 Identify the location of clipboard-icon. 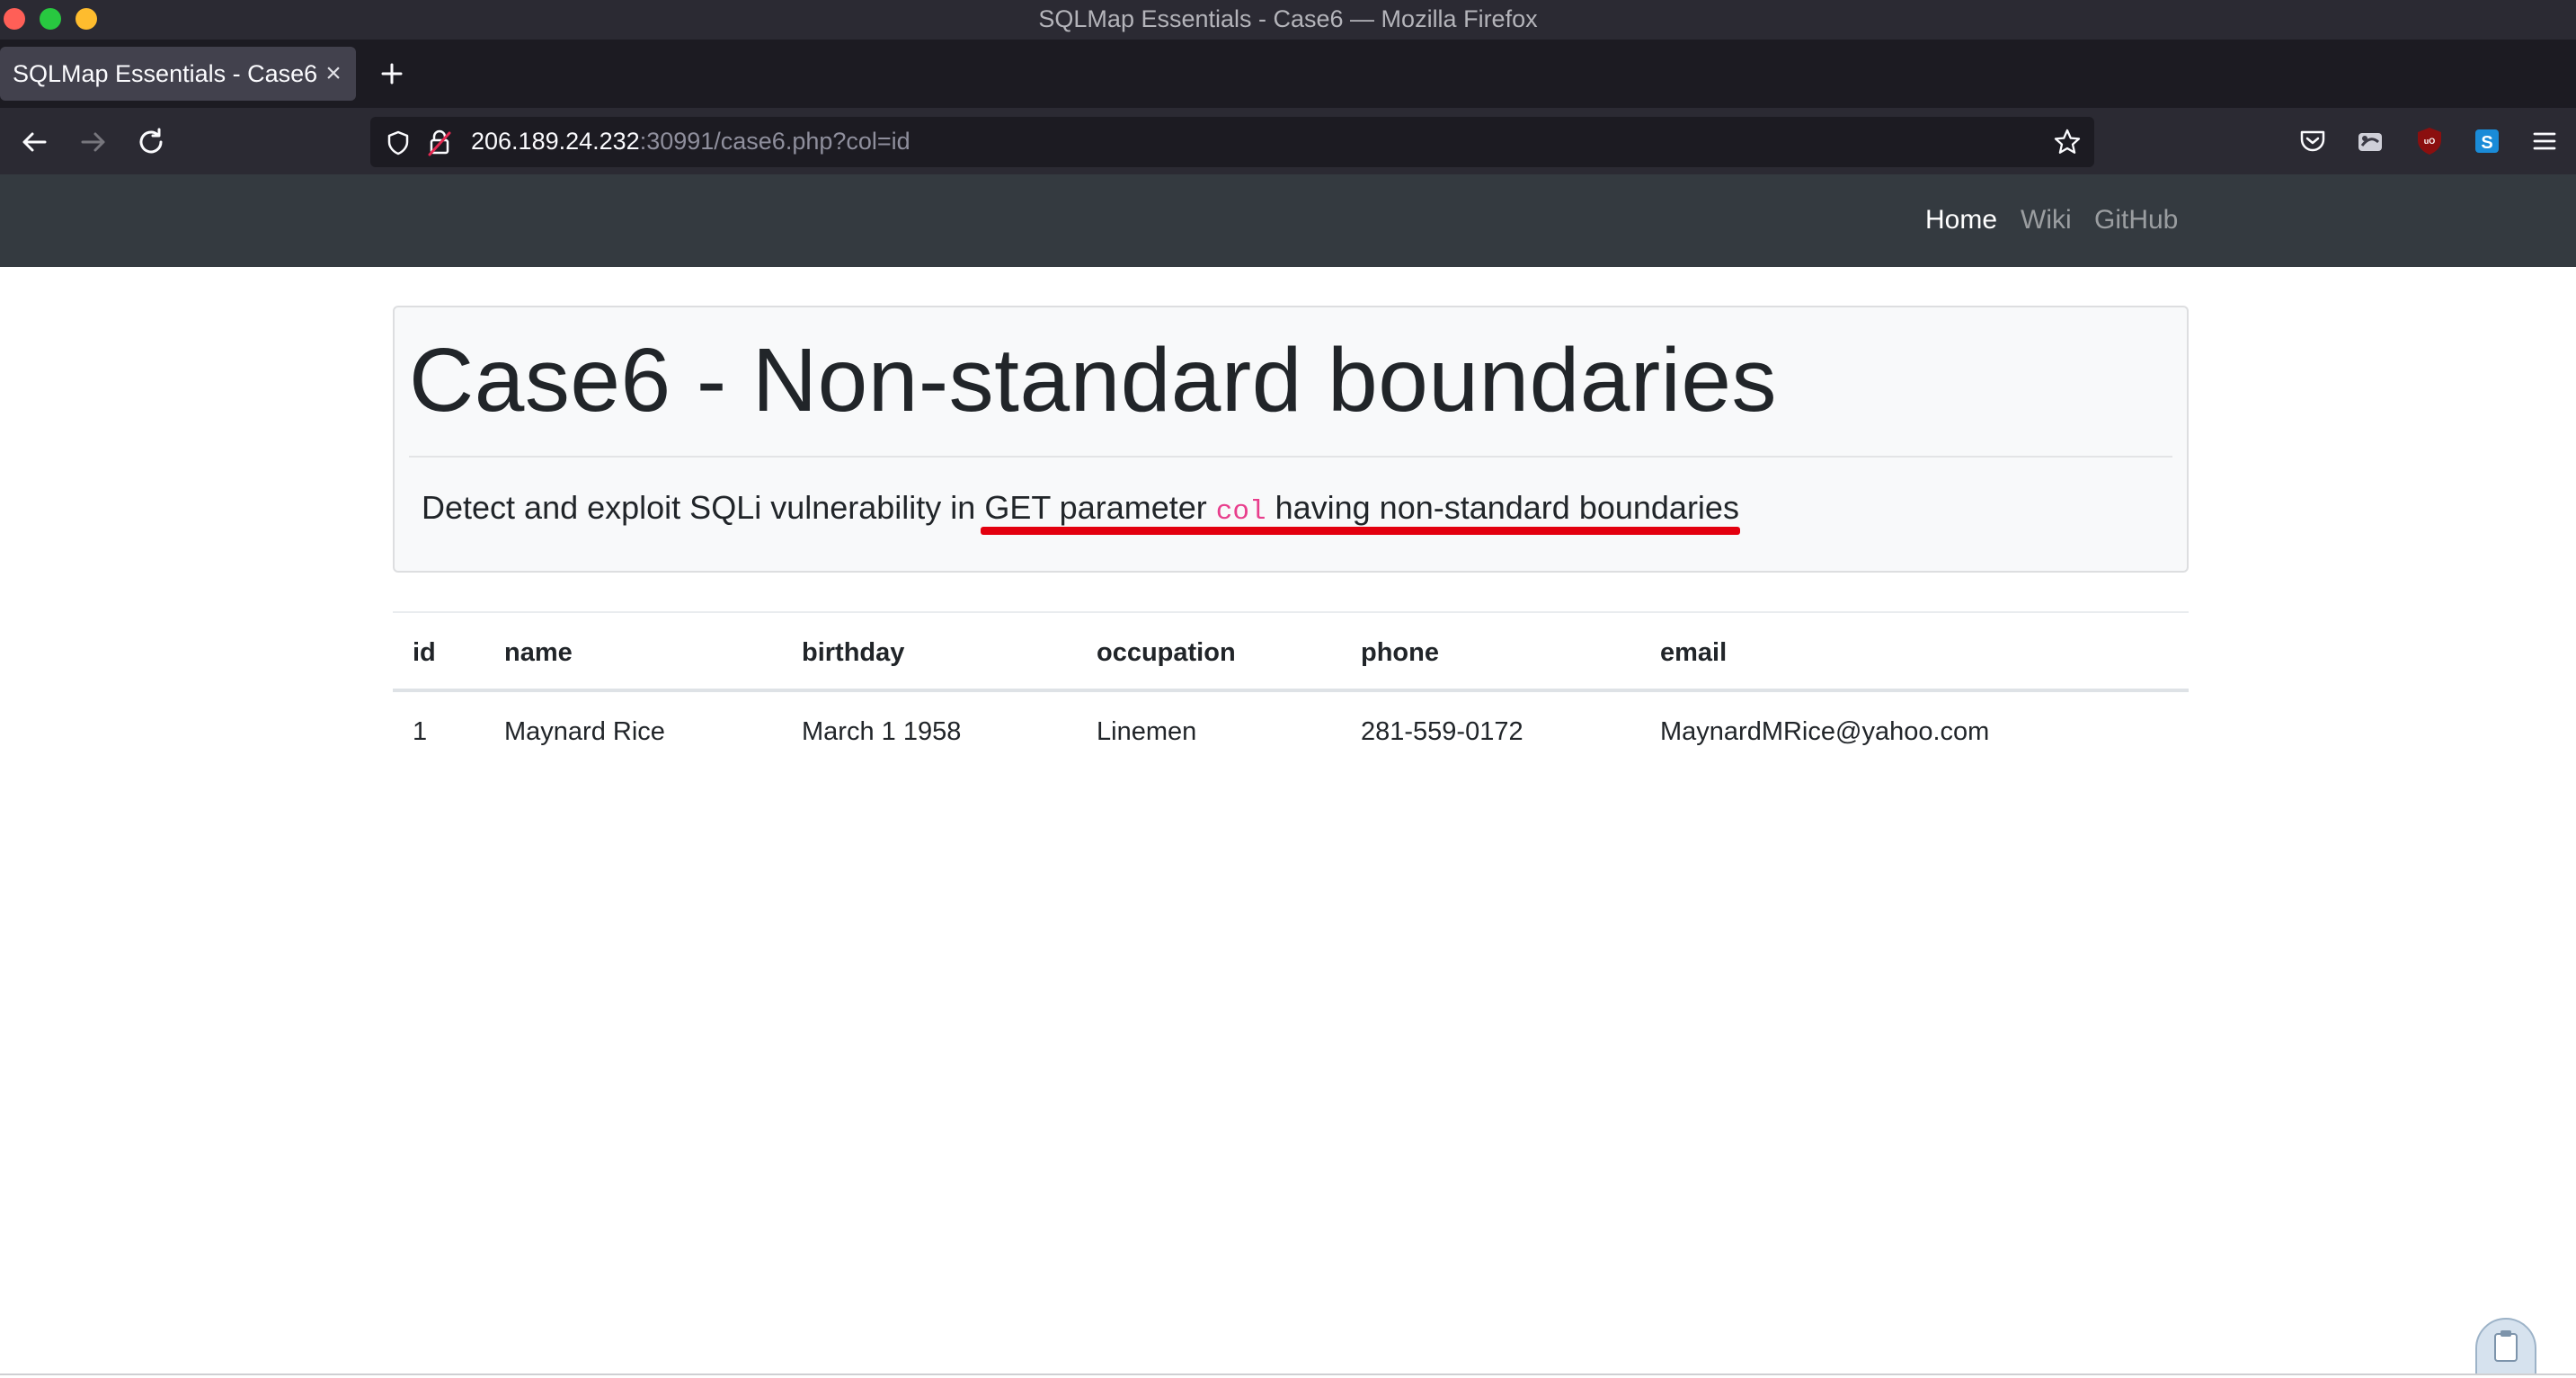
(2505, 1346).